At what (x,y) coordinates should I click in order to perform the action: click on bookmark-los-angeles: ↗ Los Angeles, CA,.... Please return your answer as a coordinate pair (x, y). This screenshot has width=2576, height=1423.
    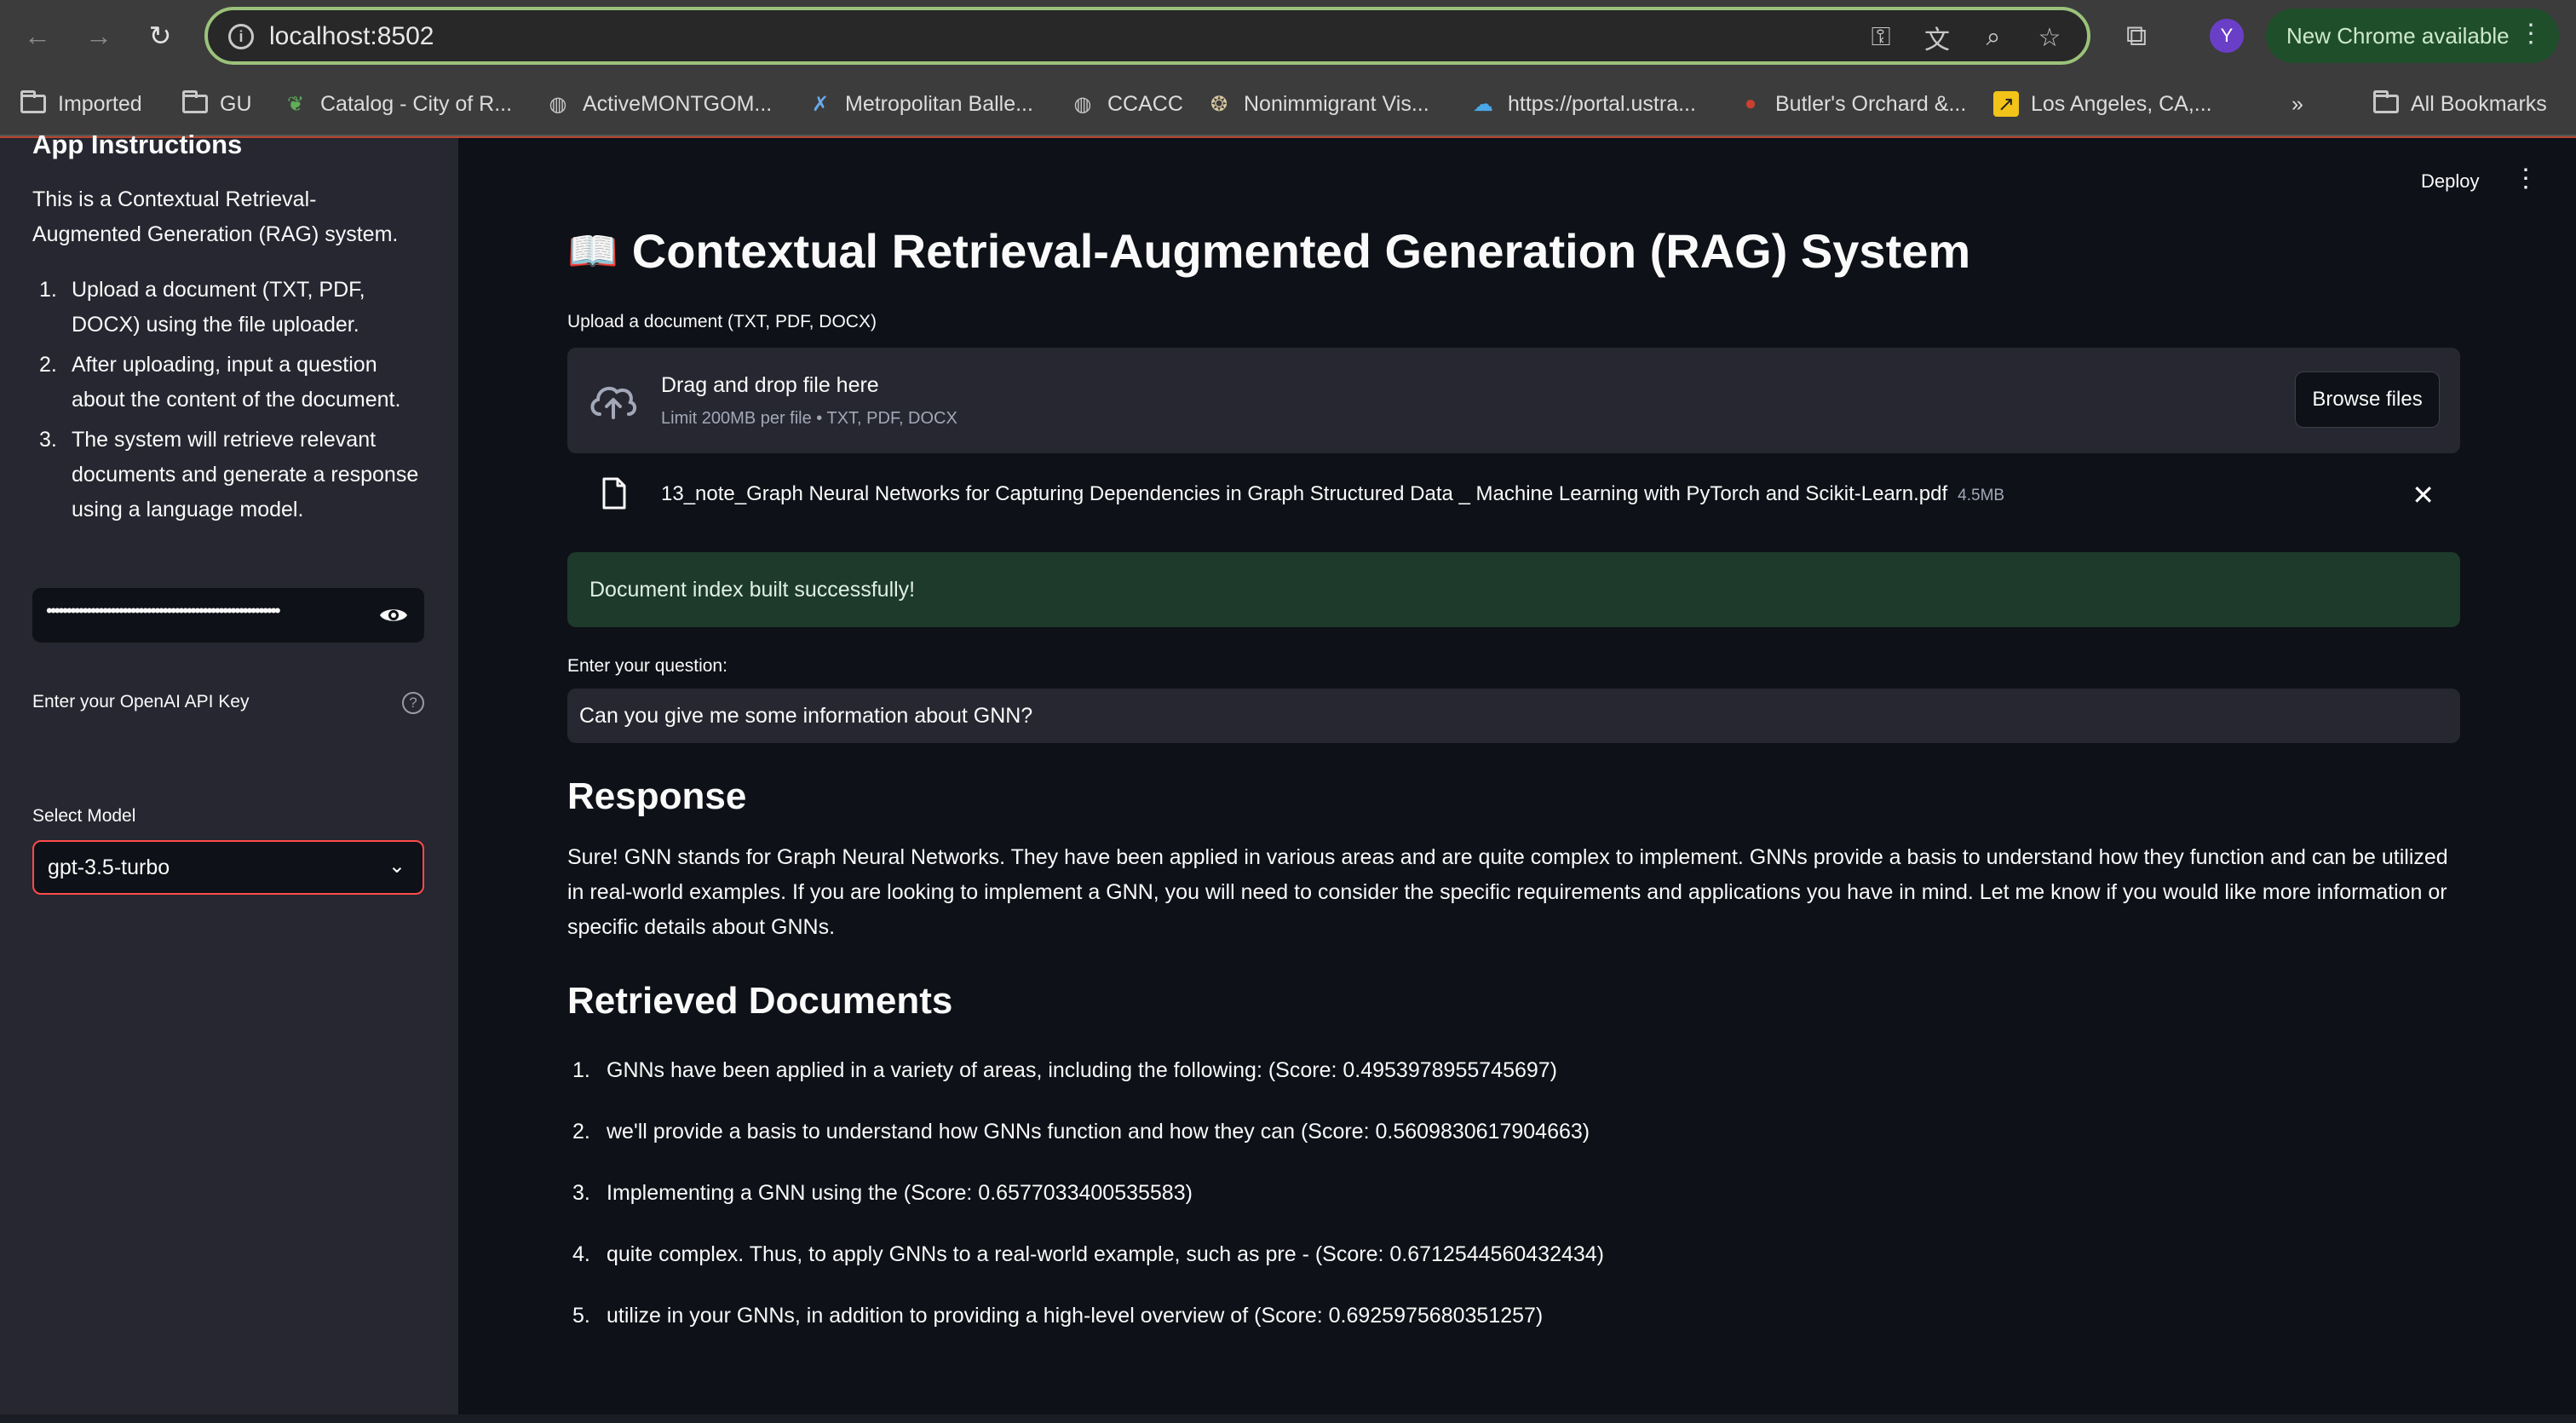
    Looking at the image, I should click on (2102, 104).